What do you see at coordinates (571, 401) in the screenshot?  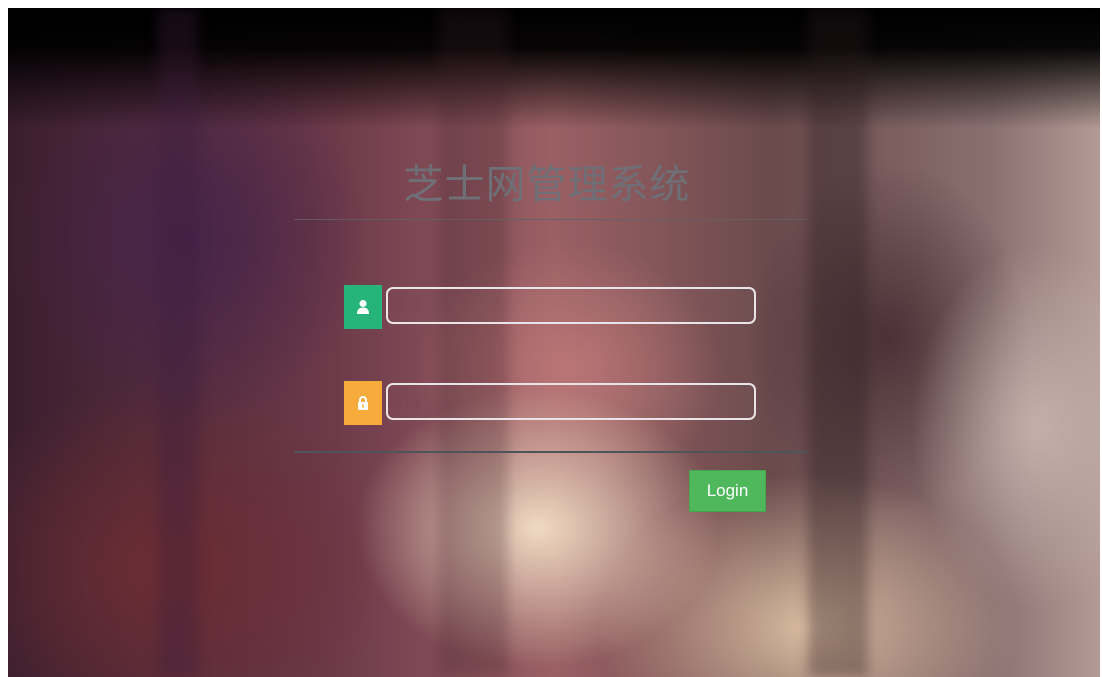 I see `password-input` at bounding box center [571, 401].